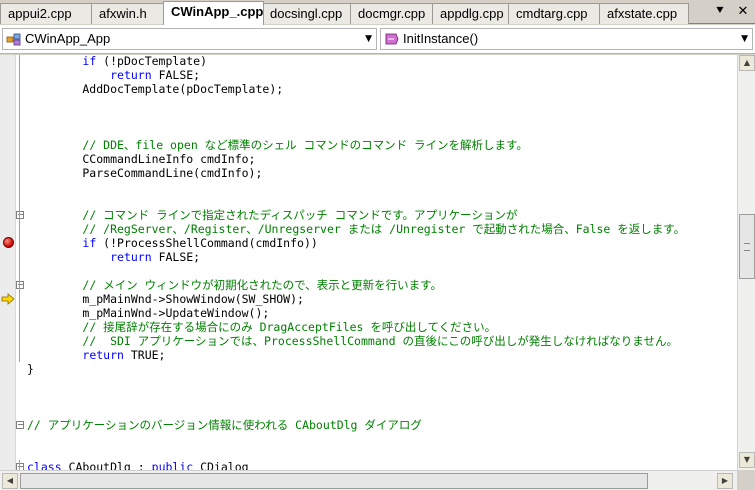 The image size is (755, 490). What do you see at coordinates (46, 13) in the screenshot?
I see `tab-appui2-cpp: appui2.cpp` at bounding box center [46, 13].